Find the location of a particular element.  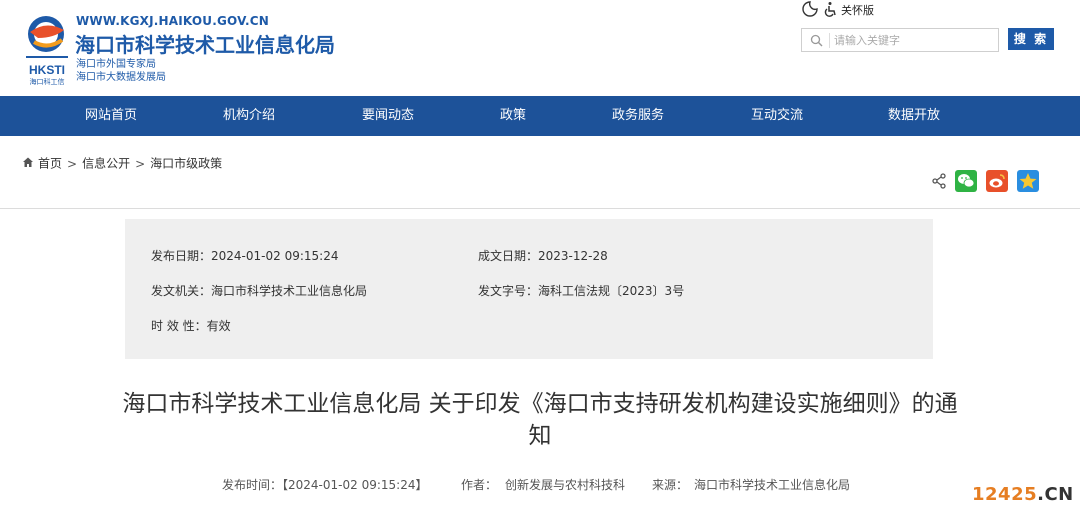

search-divider is located at coordinates (829, 40).